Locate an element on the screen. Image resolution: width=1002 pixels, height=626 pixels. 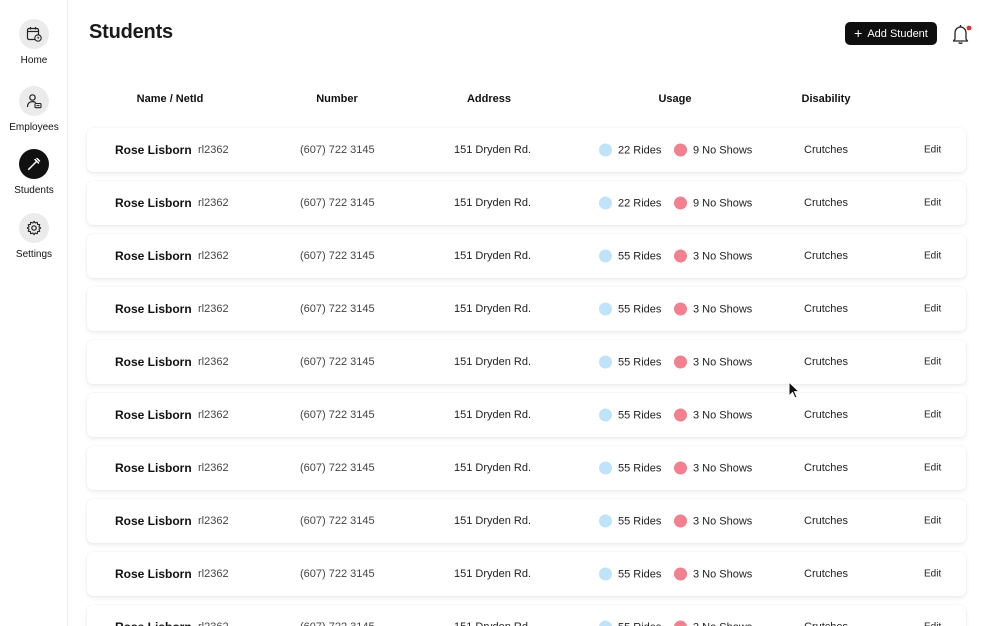
sidebar-item-employees: Employees is located at coordinates (34, 109).